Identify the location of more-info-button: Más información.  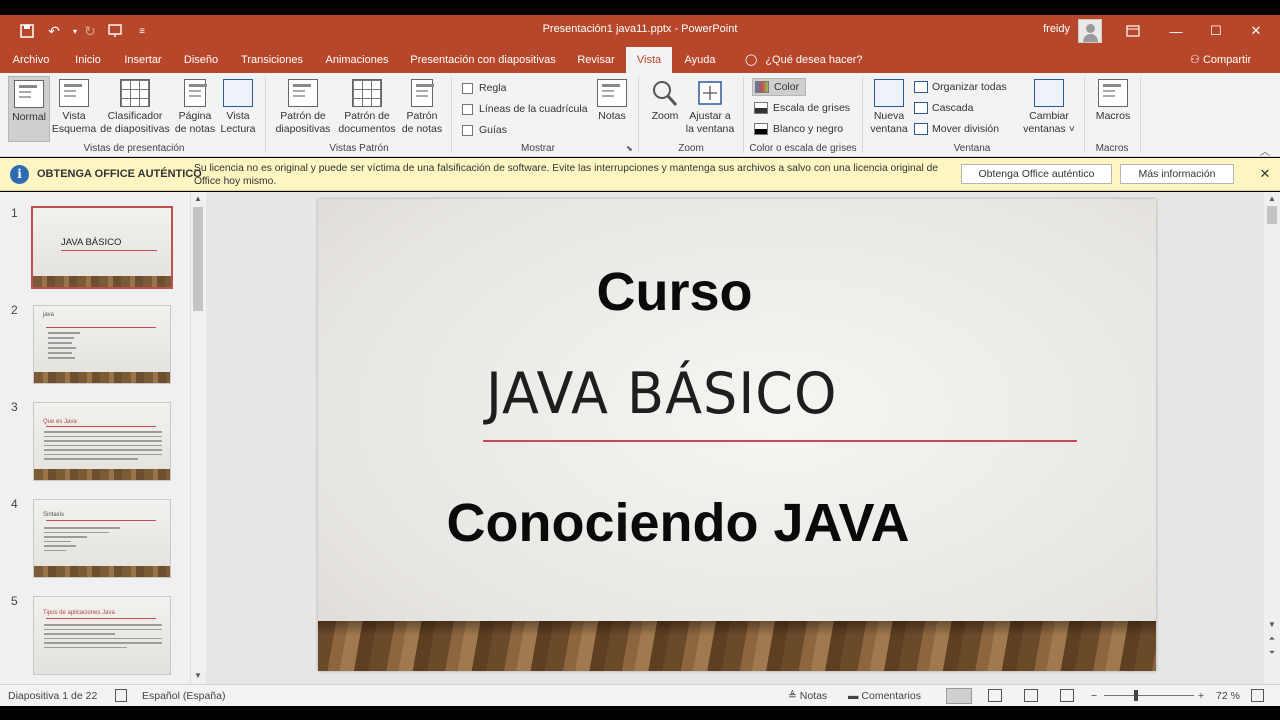
(1177, 174).